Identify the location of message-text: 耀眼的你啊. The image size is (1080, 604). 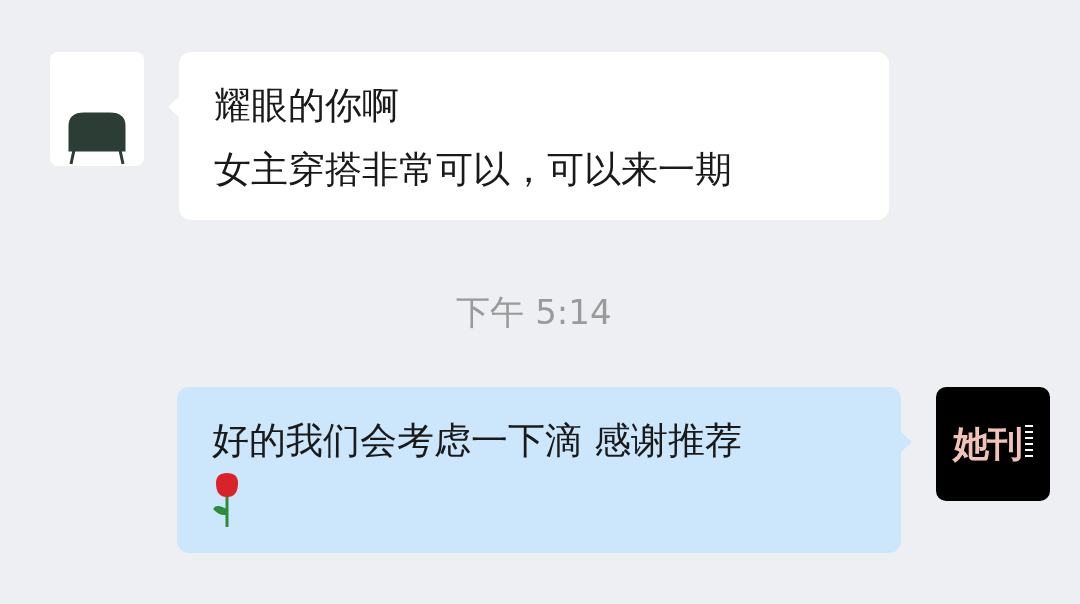
(307, 106).